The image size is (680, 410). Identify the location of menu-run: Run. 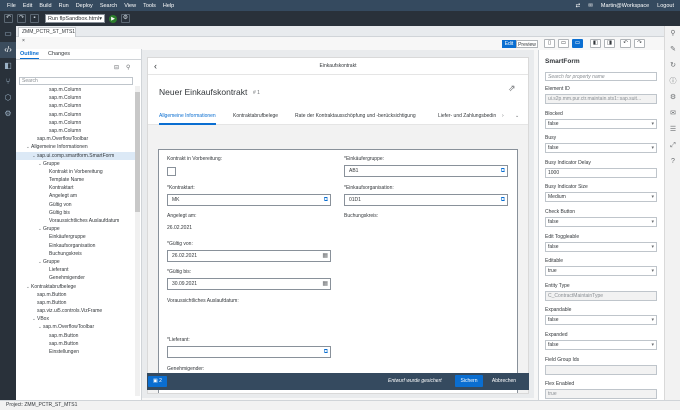
(64, 6).